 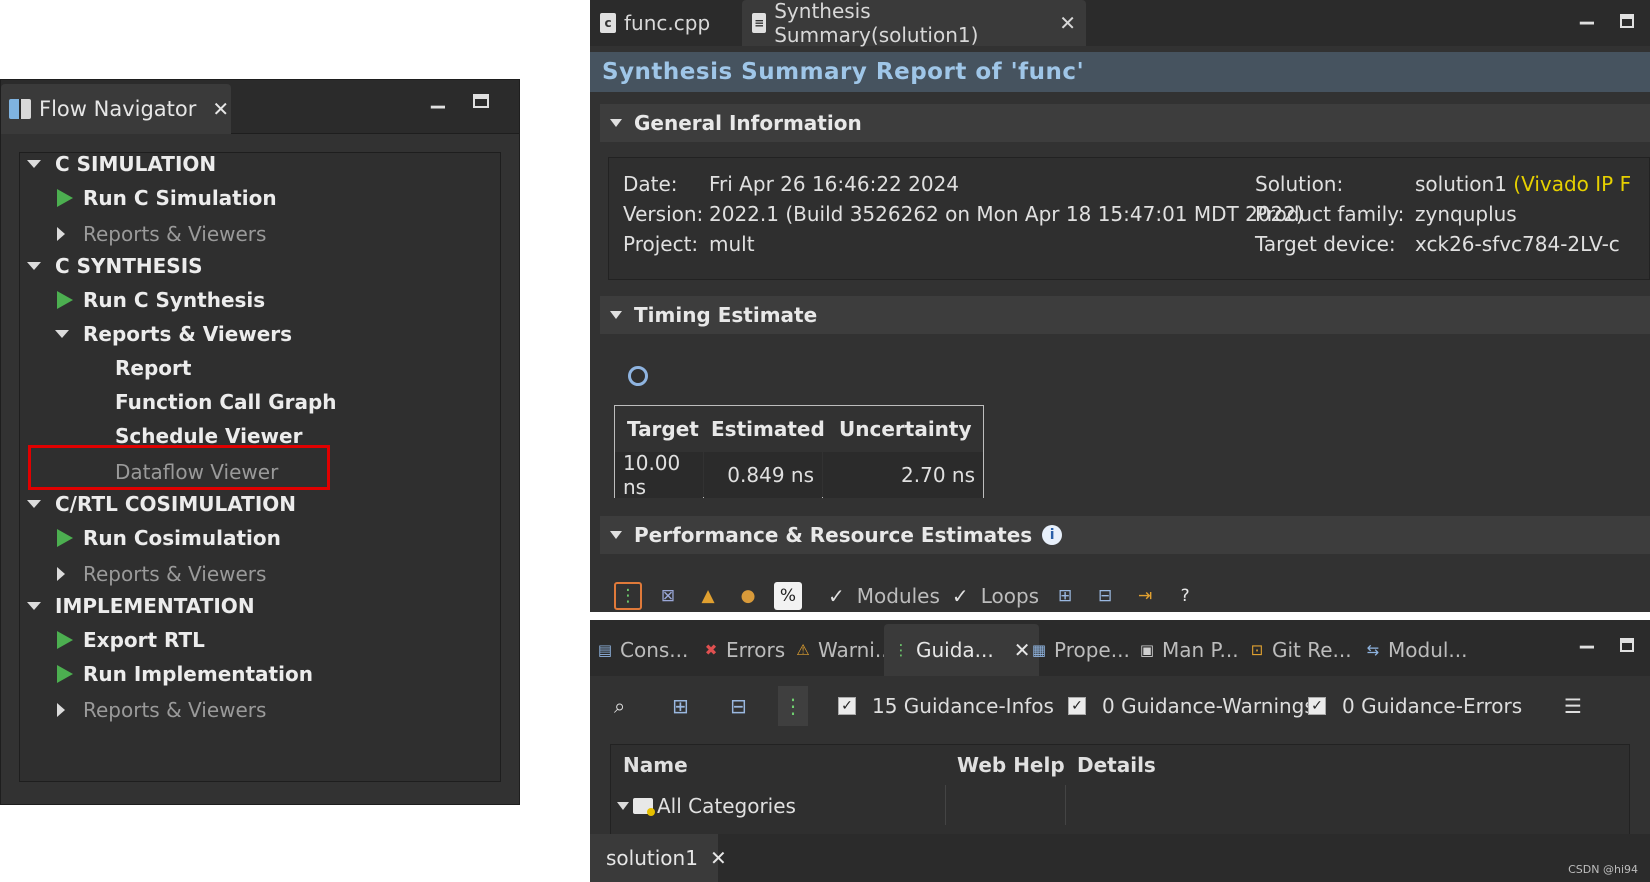 I want to click on guidance-warnings-filter: ✓ 0 Guidance-Warnings, so click(x=1191, y=706).